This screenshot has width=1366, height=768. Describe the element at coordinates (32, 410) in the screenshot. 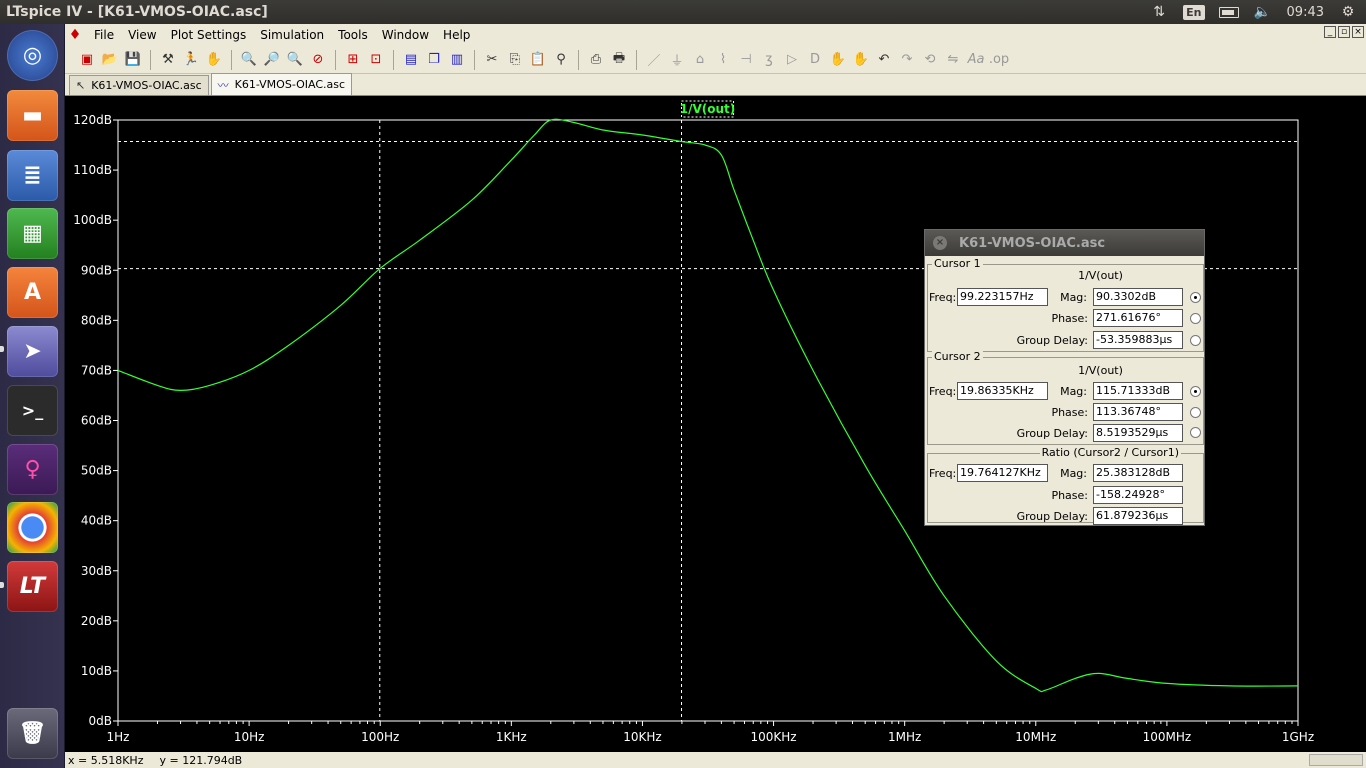

I see `terminal-icon: >_` at that location.